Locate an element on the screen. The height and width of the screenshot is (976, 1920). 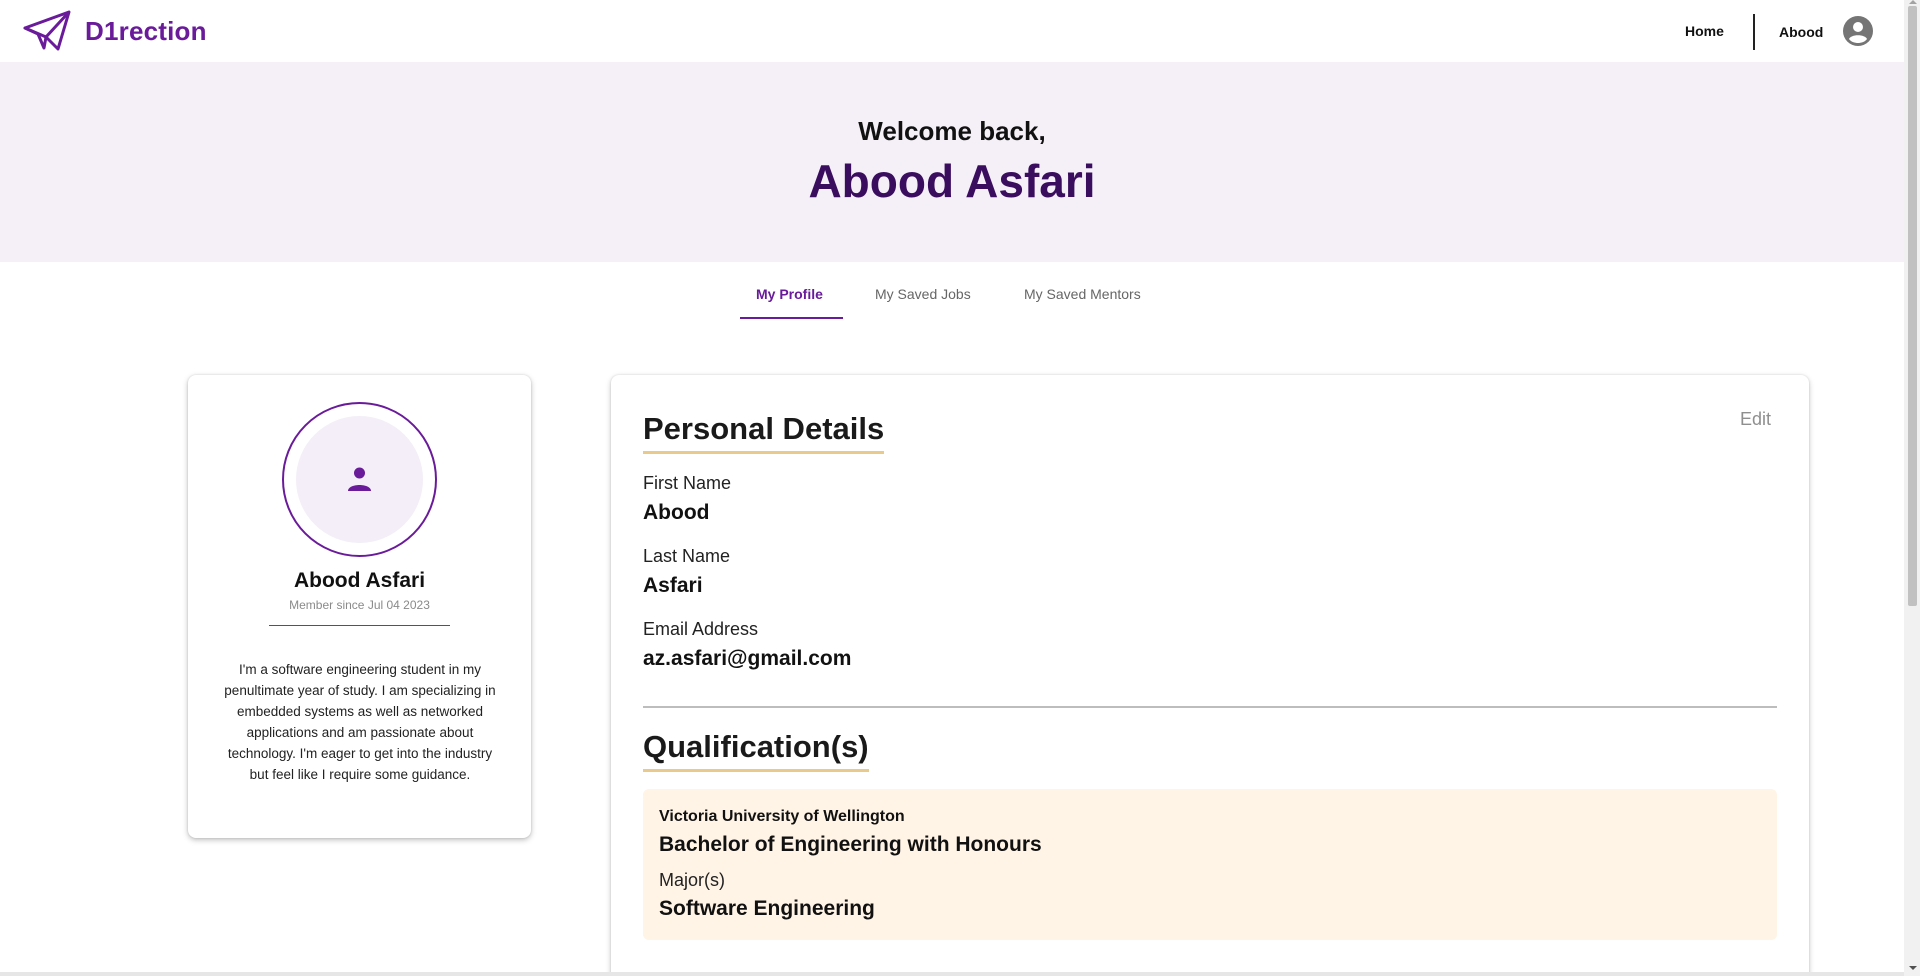
nav-home-link: Home is located at coordinates (1704, 31).